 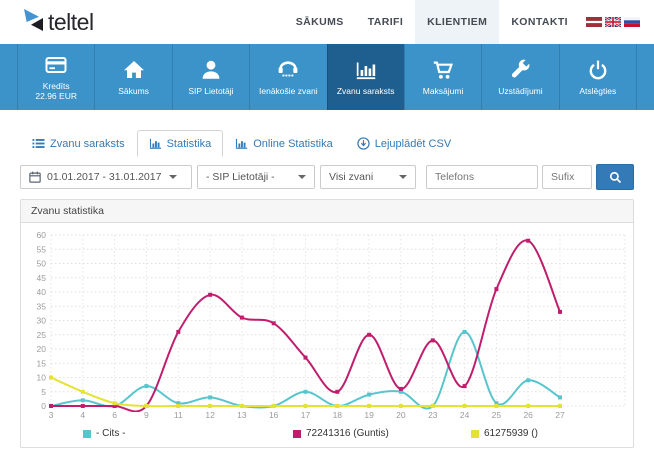 What do you see at coordinates (632, 22) in the screenshot?
I see `russia-flag-icon` at bounding box center [632, 22].